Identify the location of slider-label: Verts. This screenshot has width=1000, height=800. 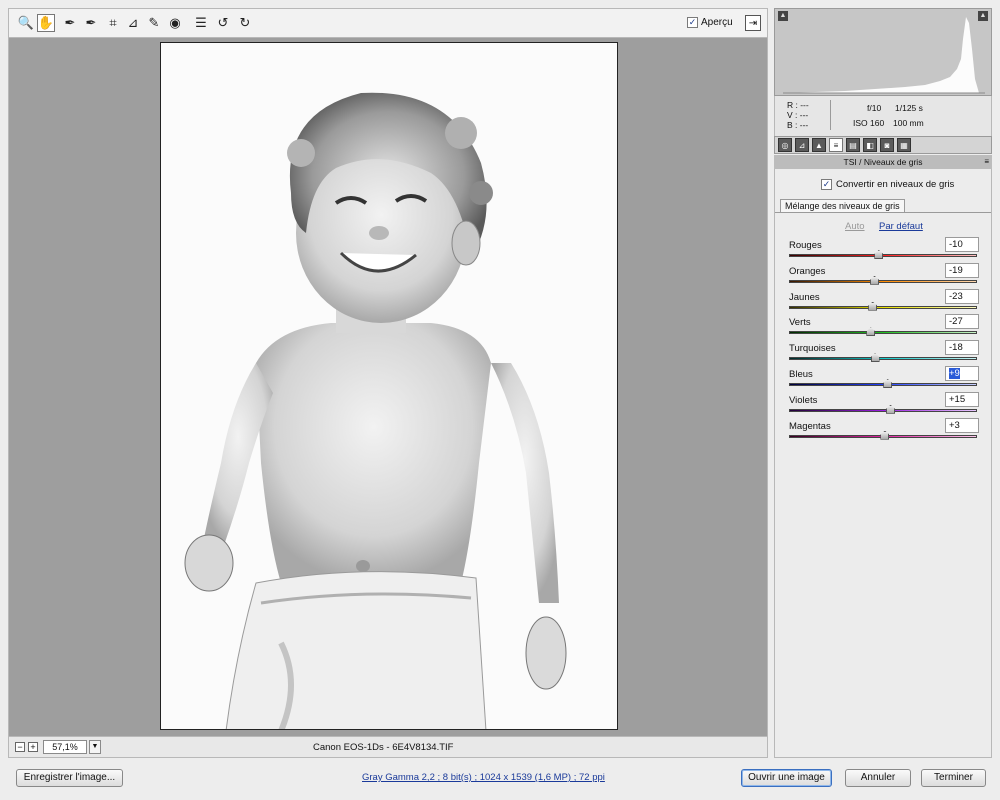
(800, 323).